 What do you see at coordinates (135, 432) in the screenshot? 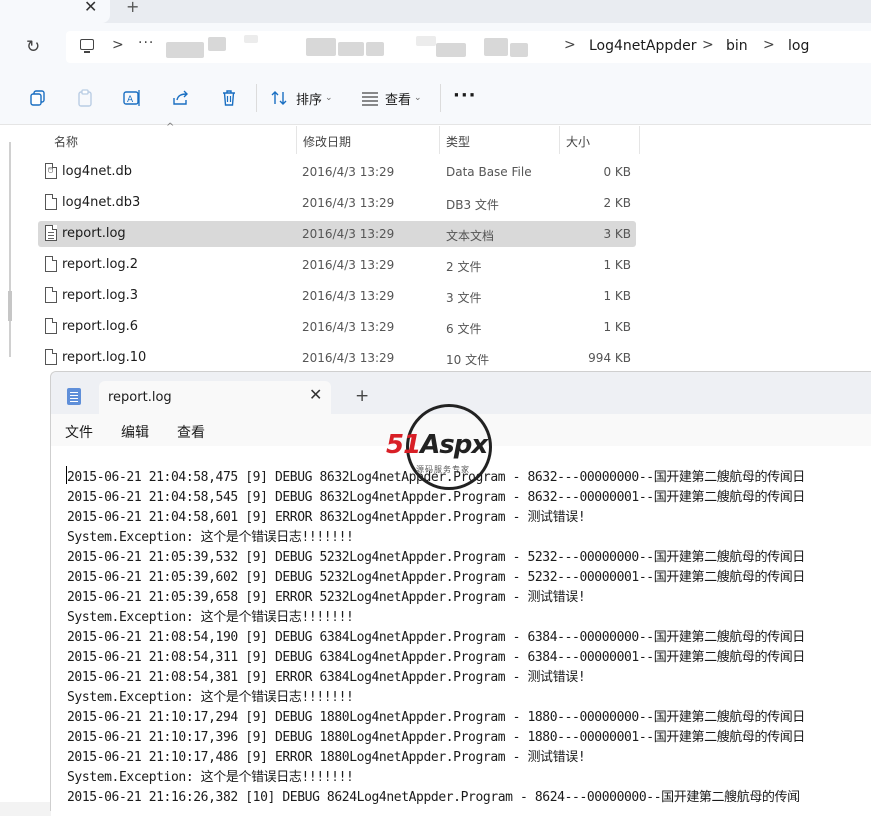
I see `menu-edit: 编辑` at bounding box center [135, 432].